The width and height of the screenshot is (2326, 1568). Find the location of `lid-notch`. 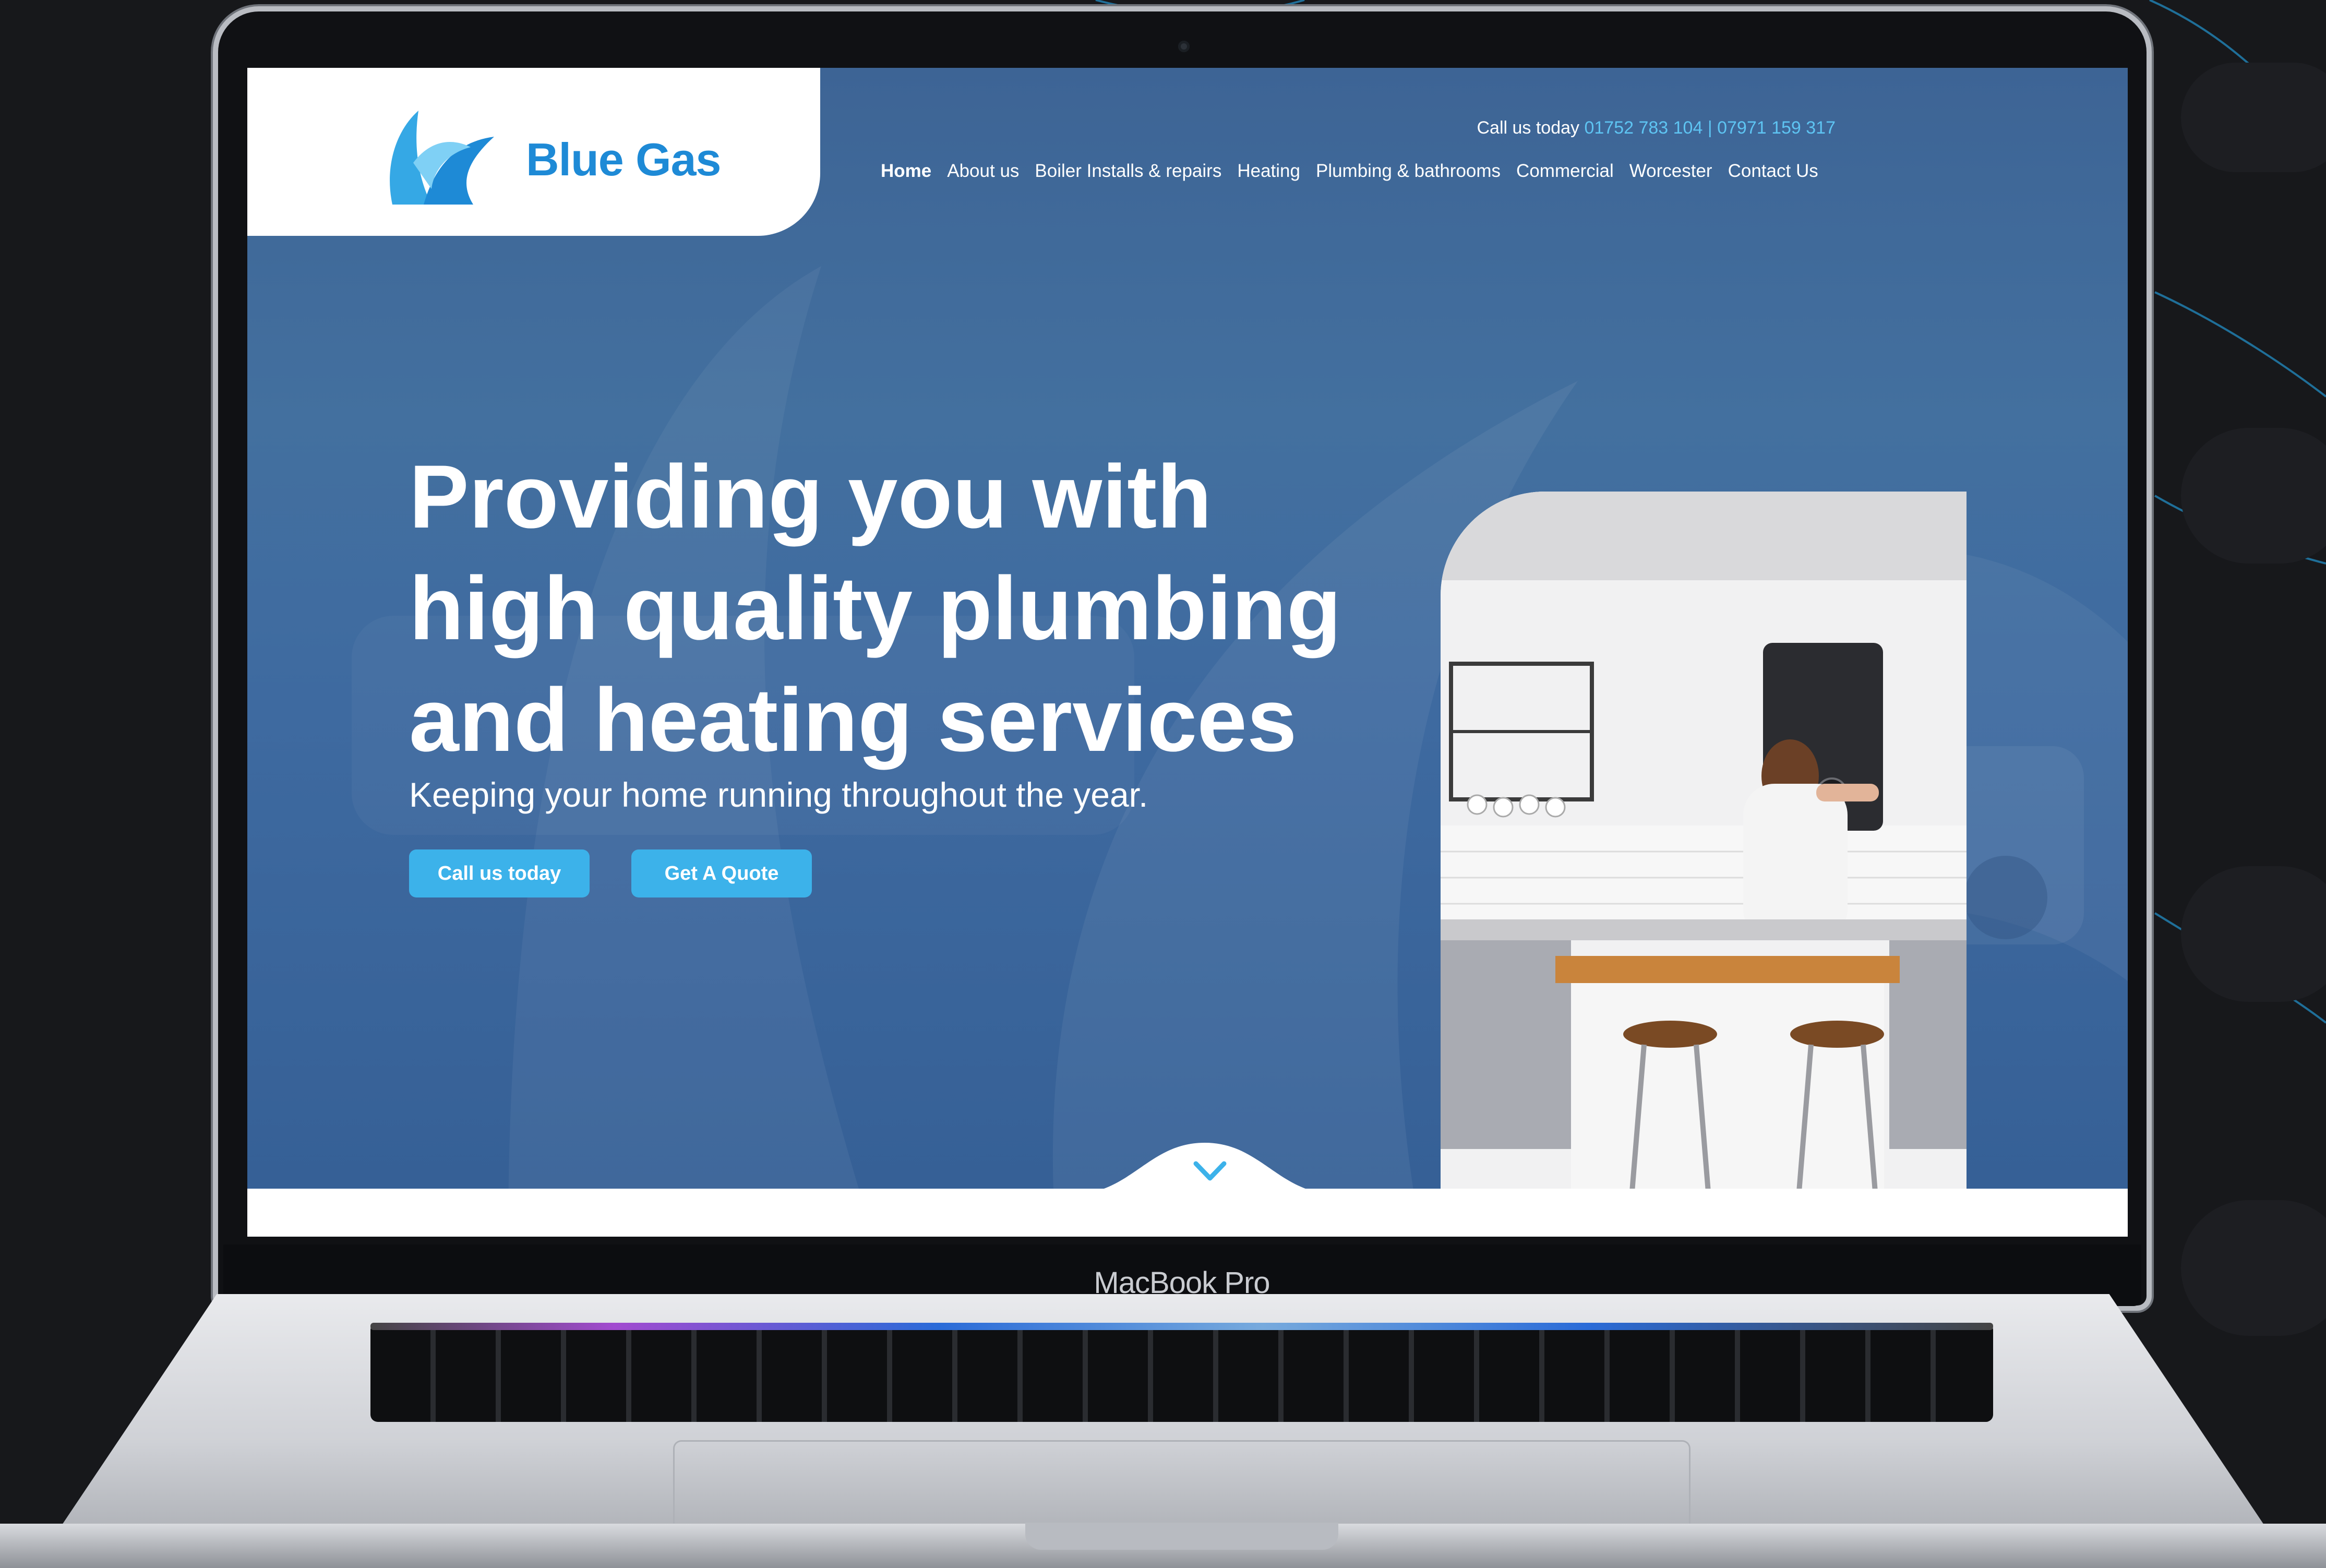

lid-notch is located at coordinates (1181, 1536).